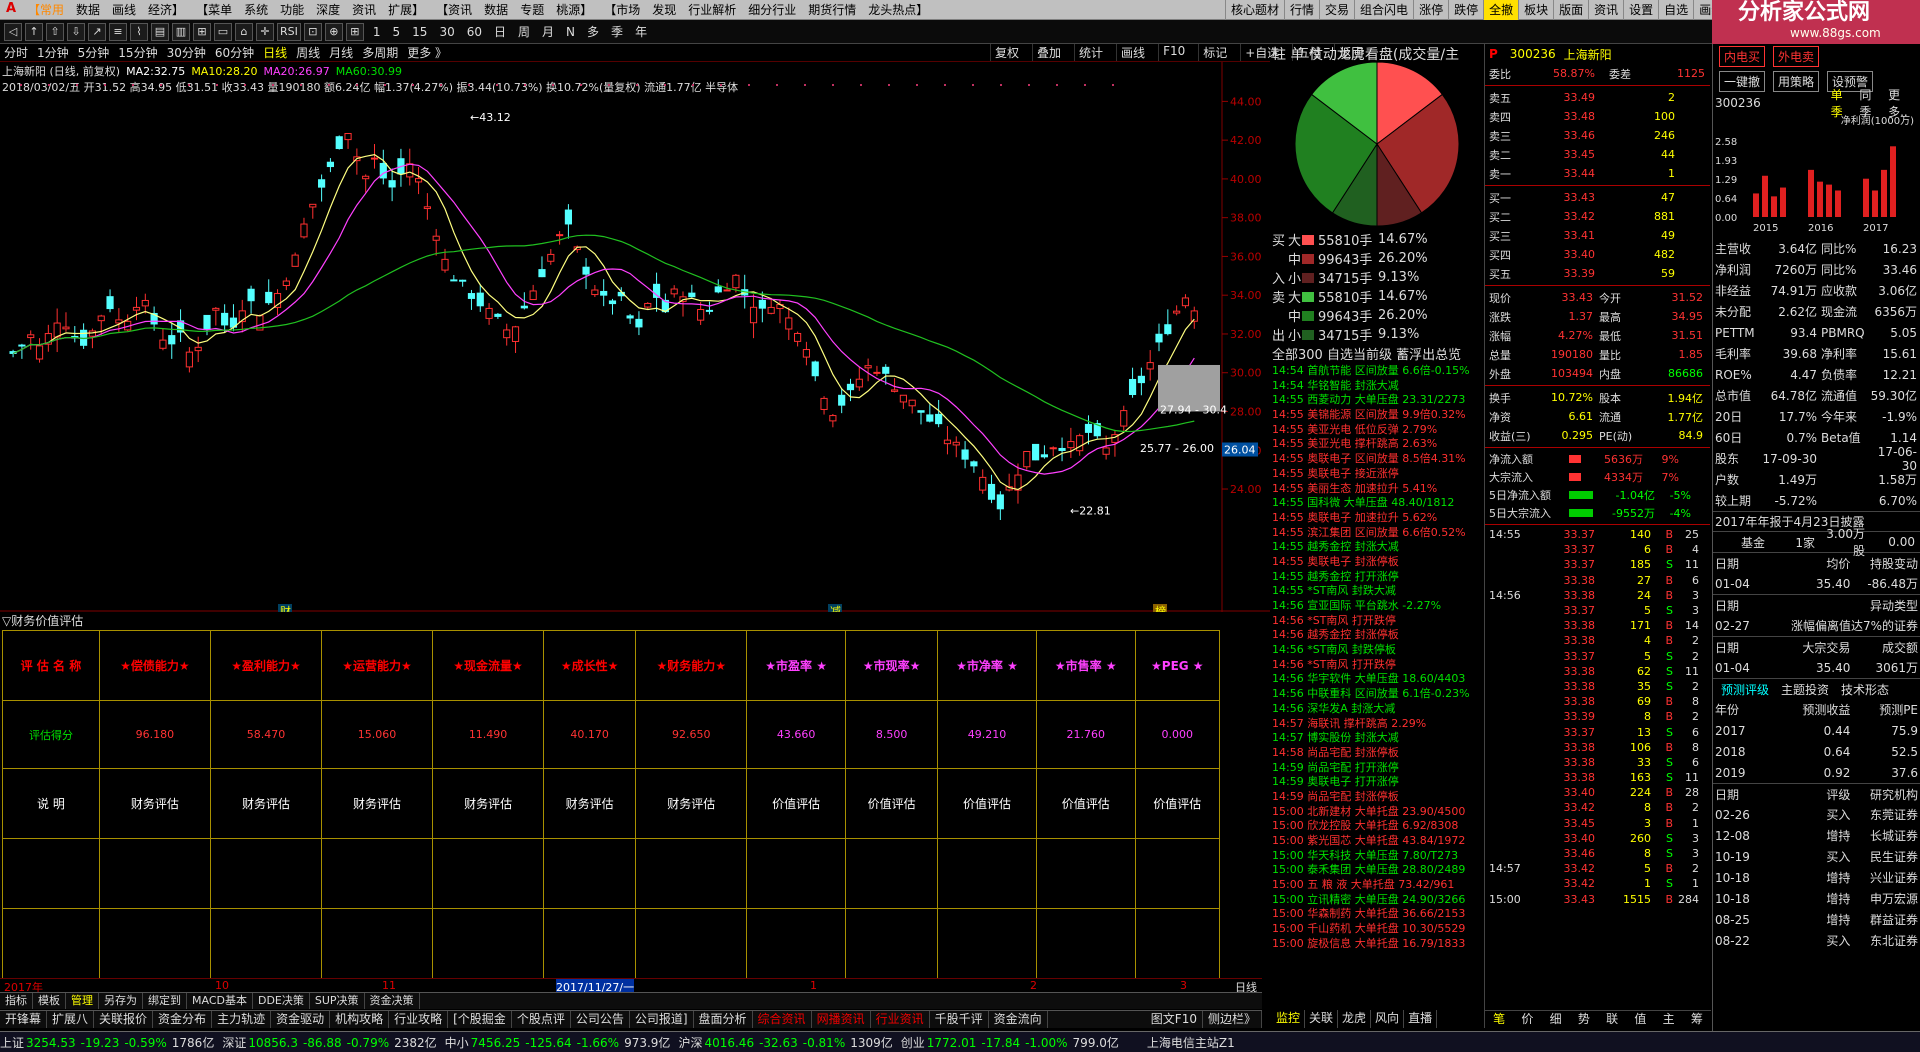 The image size is (1920, 1052). I want to click on index-quote: 上证 3254.53 -19.23 -0.59% 1786亿, so click(107, 1042).